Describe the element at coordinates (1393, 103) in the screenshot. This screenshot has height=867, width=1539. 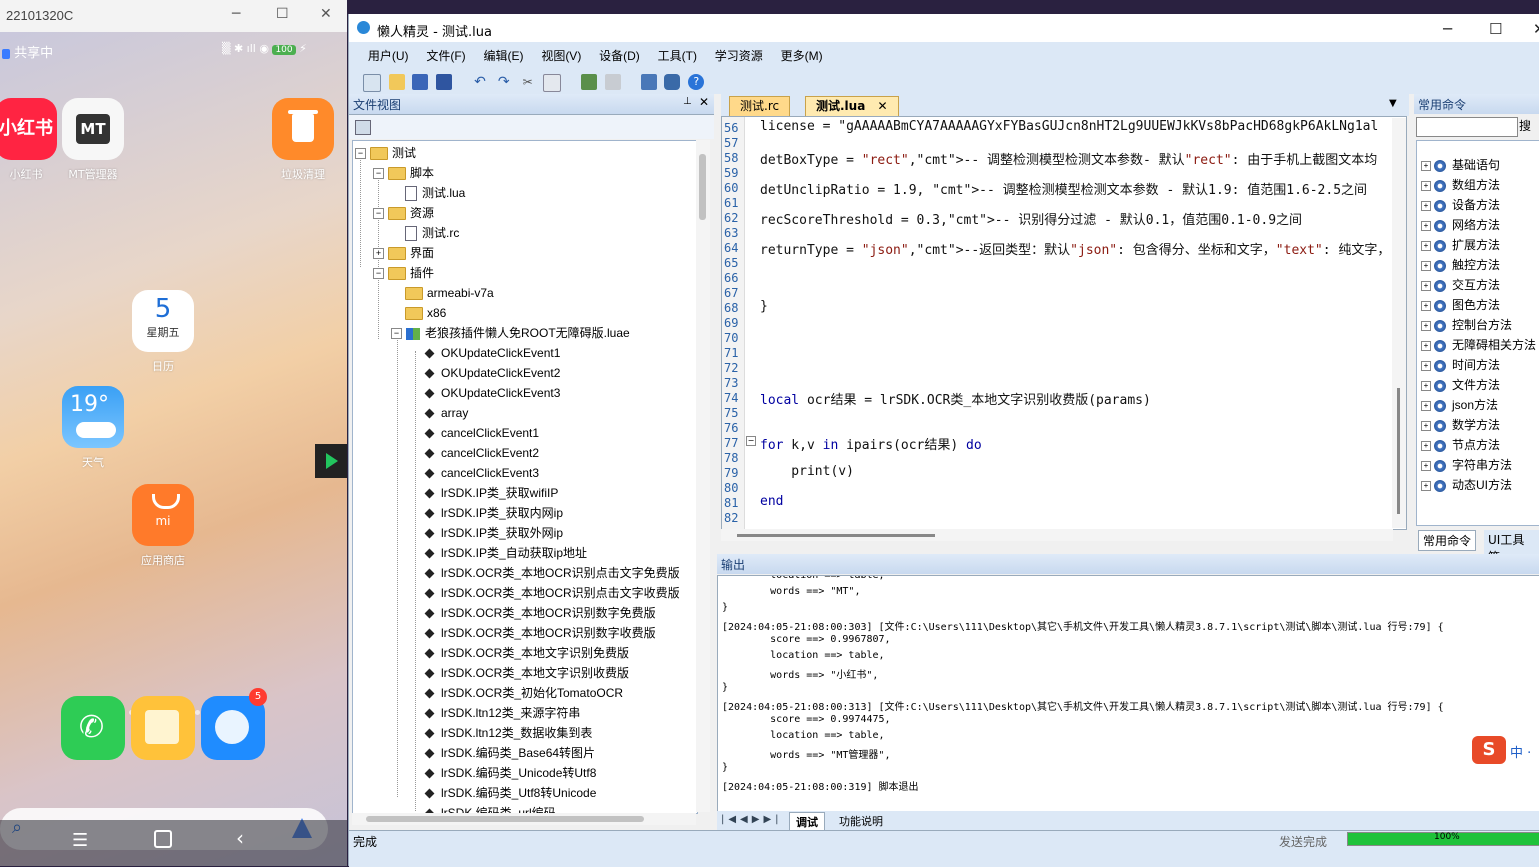
I see `tab-list-dropdown-icon: ▼` at that location.